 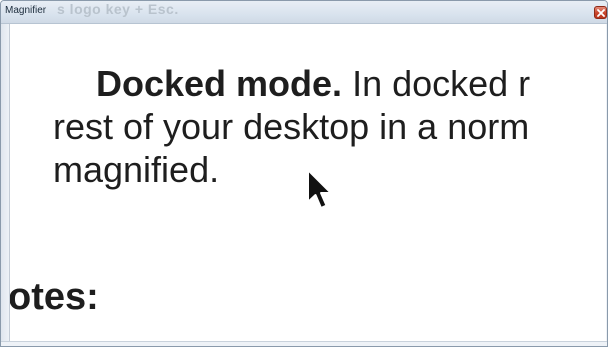 What do you see at coordinates (5, 185) in the screenshot?
I see `window-left-border` at bounding box center [5, 185].